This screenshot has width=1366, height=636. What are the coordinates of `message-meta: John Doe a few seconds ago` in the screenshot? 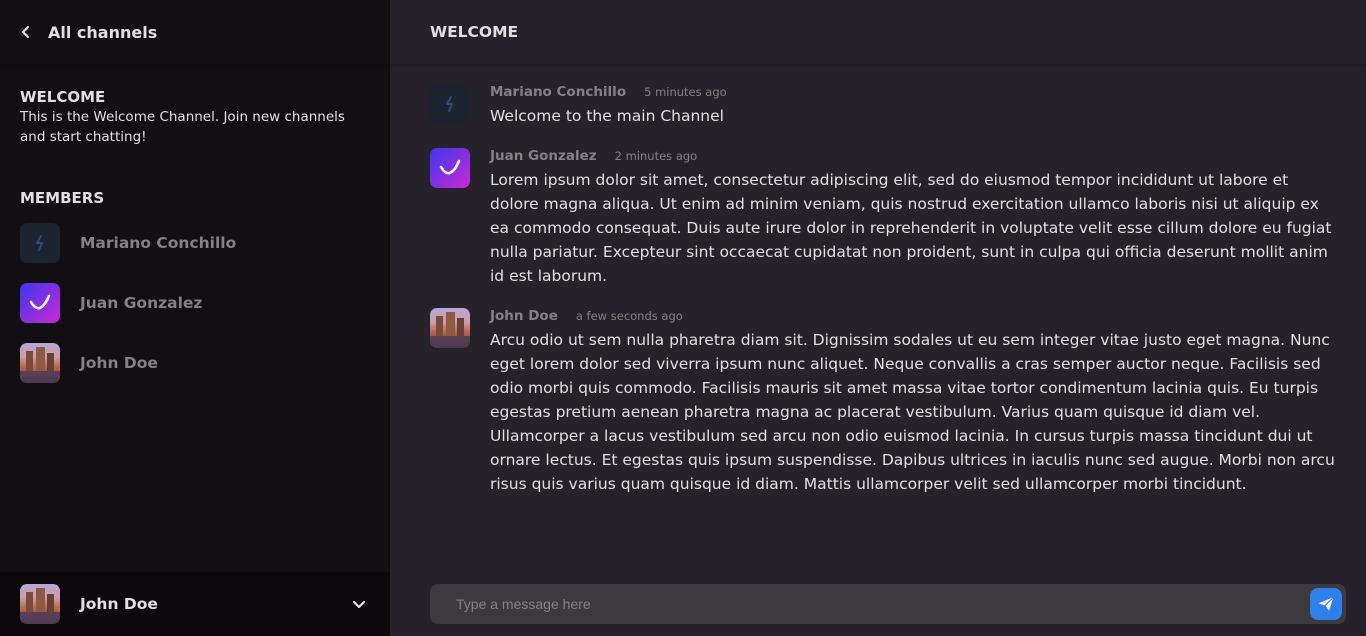 It's located at (914, 317).